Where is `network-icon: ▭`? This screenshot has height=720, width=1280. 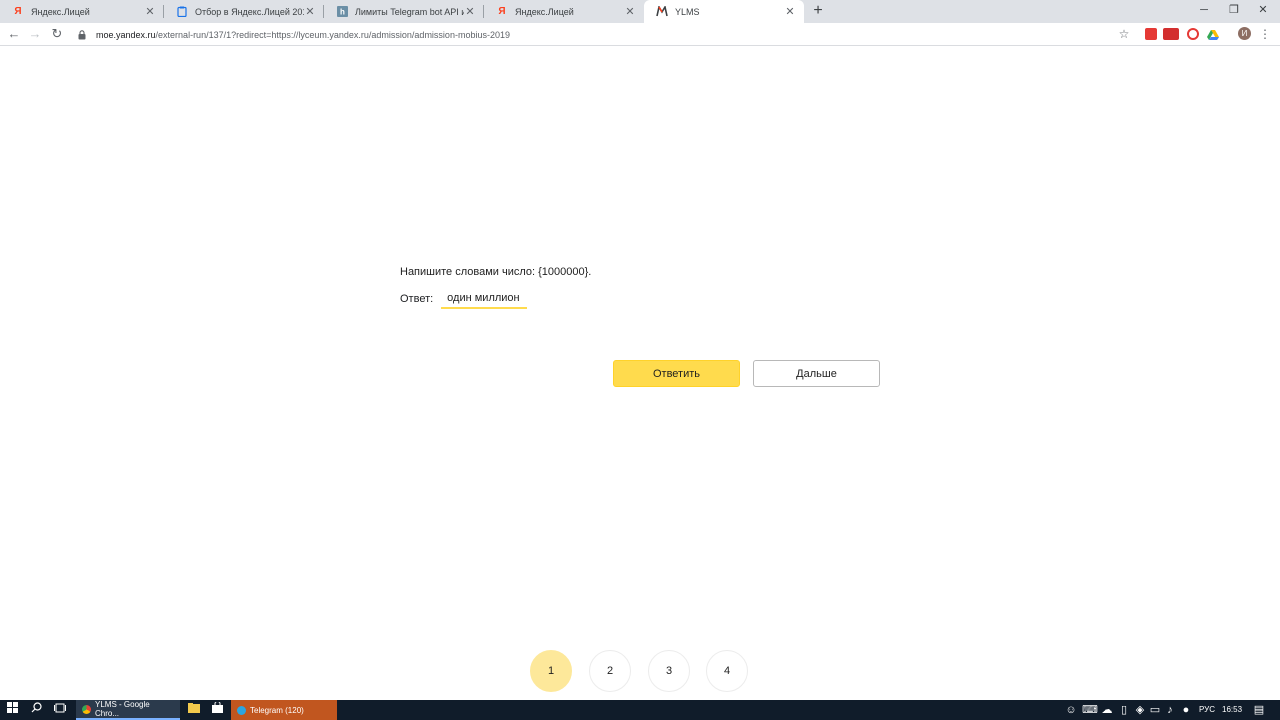 network-icon: ▭ is located at coordinates (1155, 710).